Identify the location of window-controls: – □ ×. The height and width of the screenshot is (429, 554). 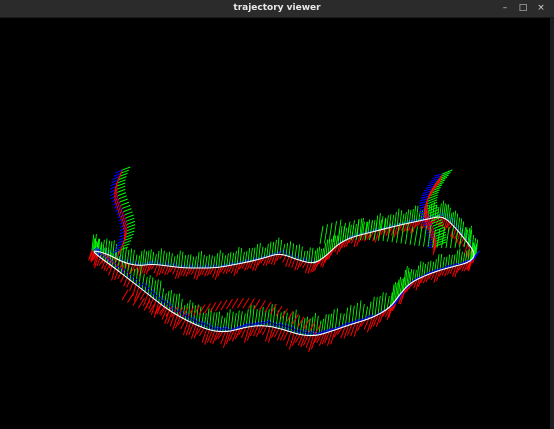
(523, 8).